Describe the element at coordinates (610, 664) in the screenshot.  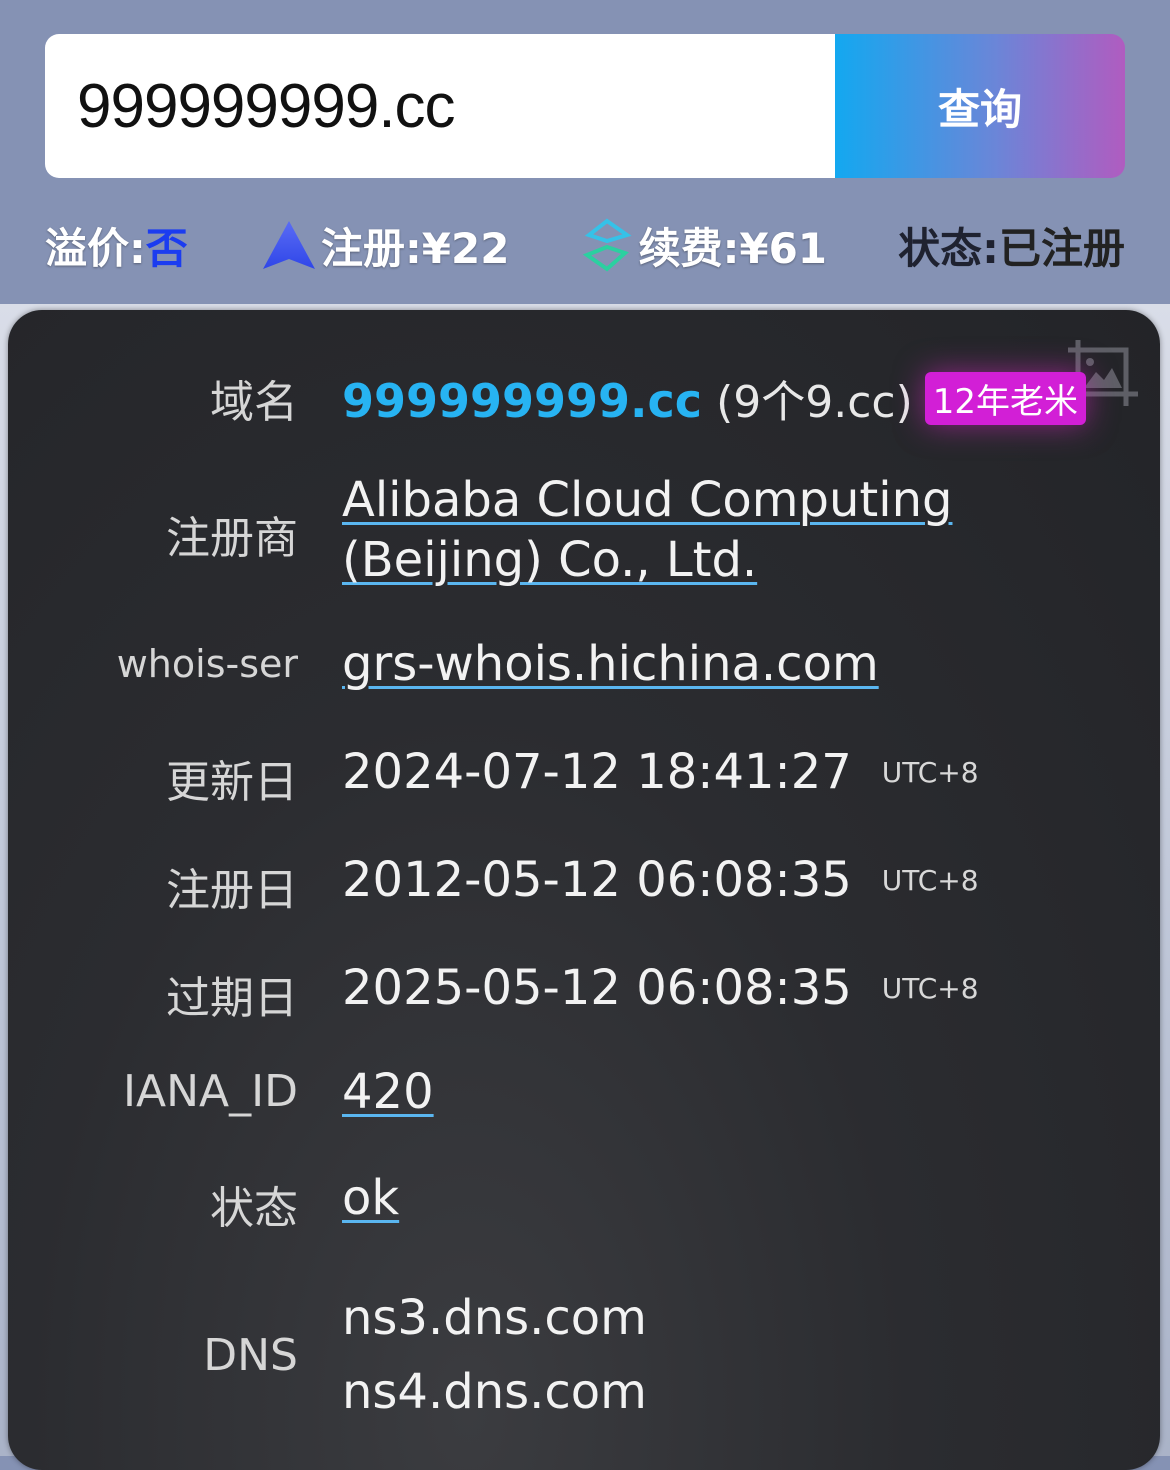
I see `whois-server-link: grs-whois.hichina.com` at that location.